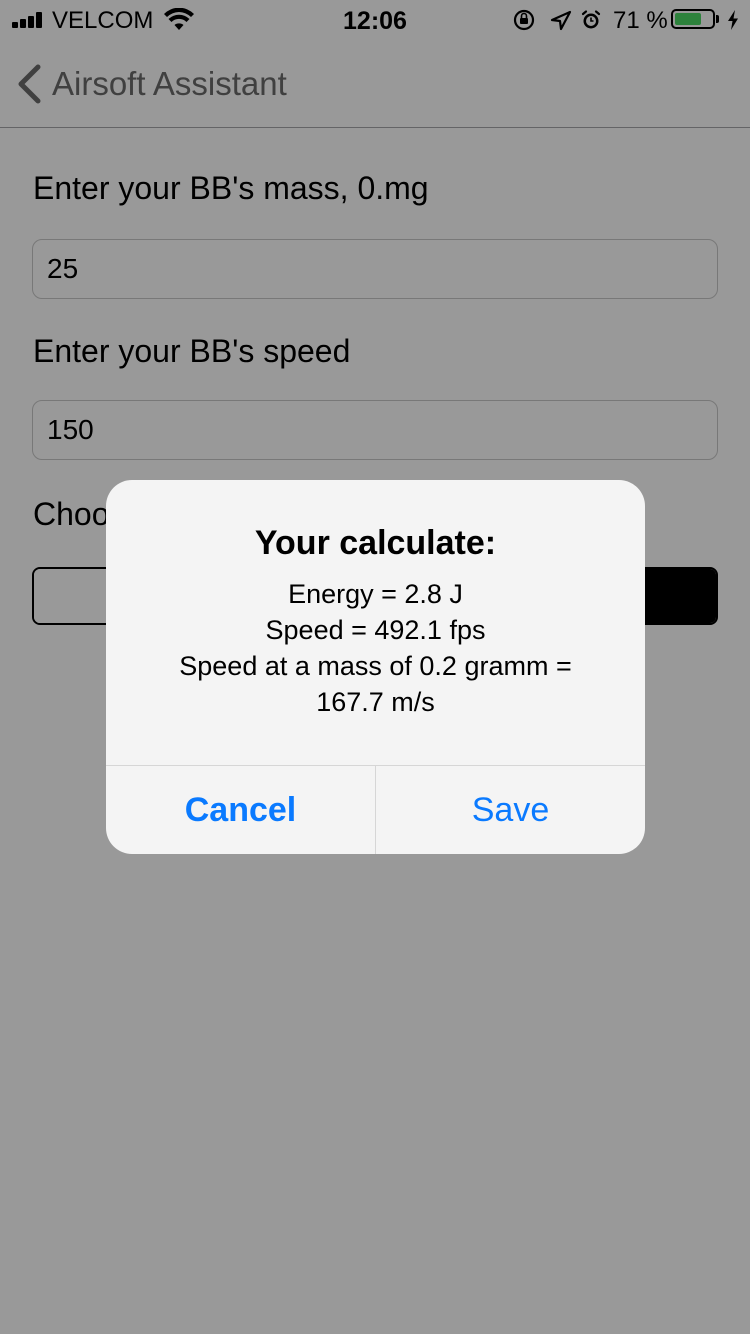 The image size is (750, 1334). What do you see at coordinates (375, 594) in the screenshot?
I see `alert-energy-line: Energy = 2.8 J` at bounding box center [375, 594].